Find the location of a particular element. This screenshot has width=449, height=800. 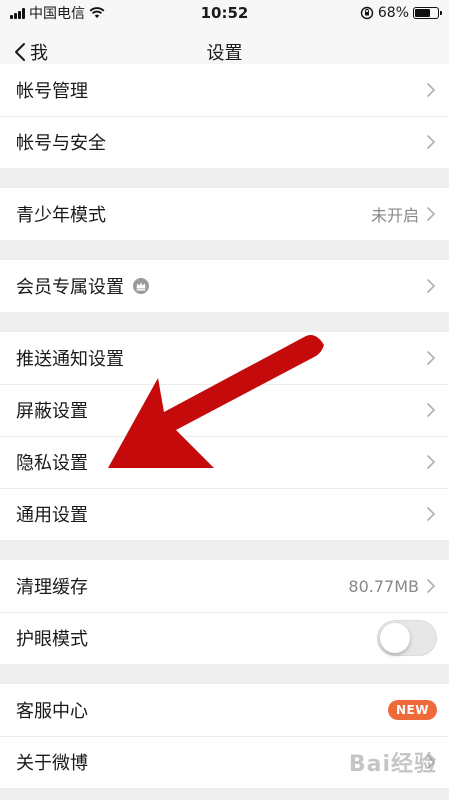

row-left: 推送通知设置 is located at coordinates (70, 358).